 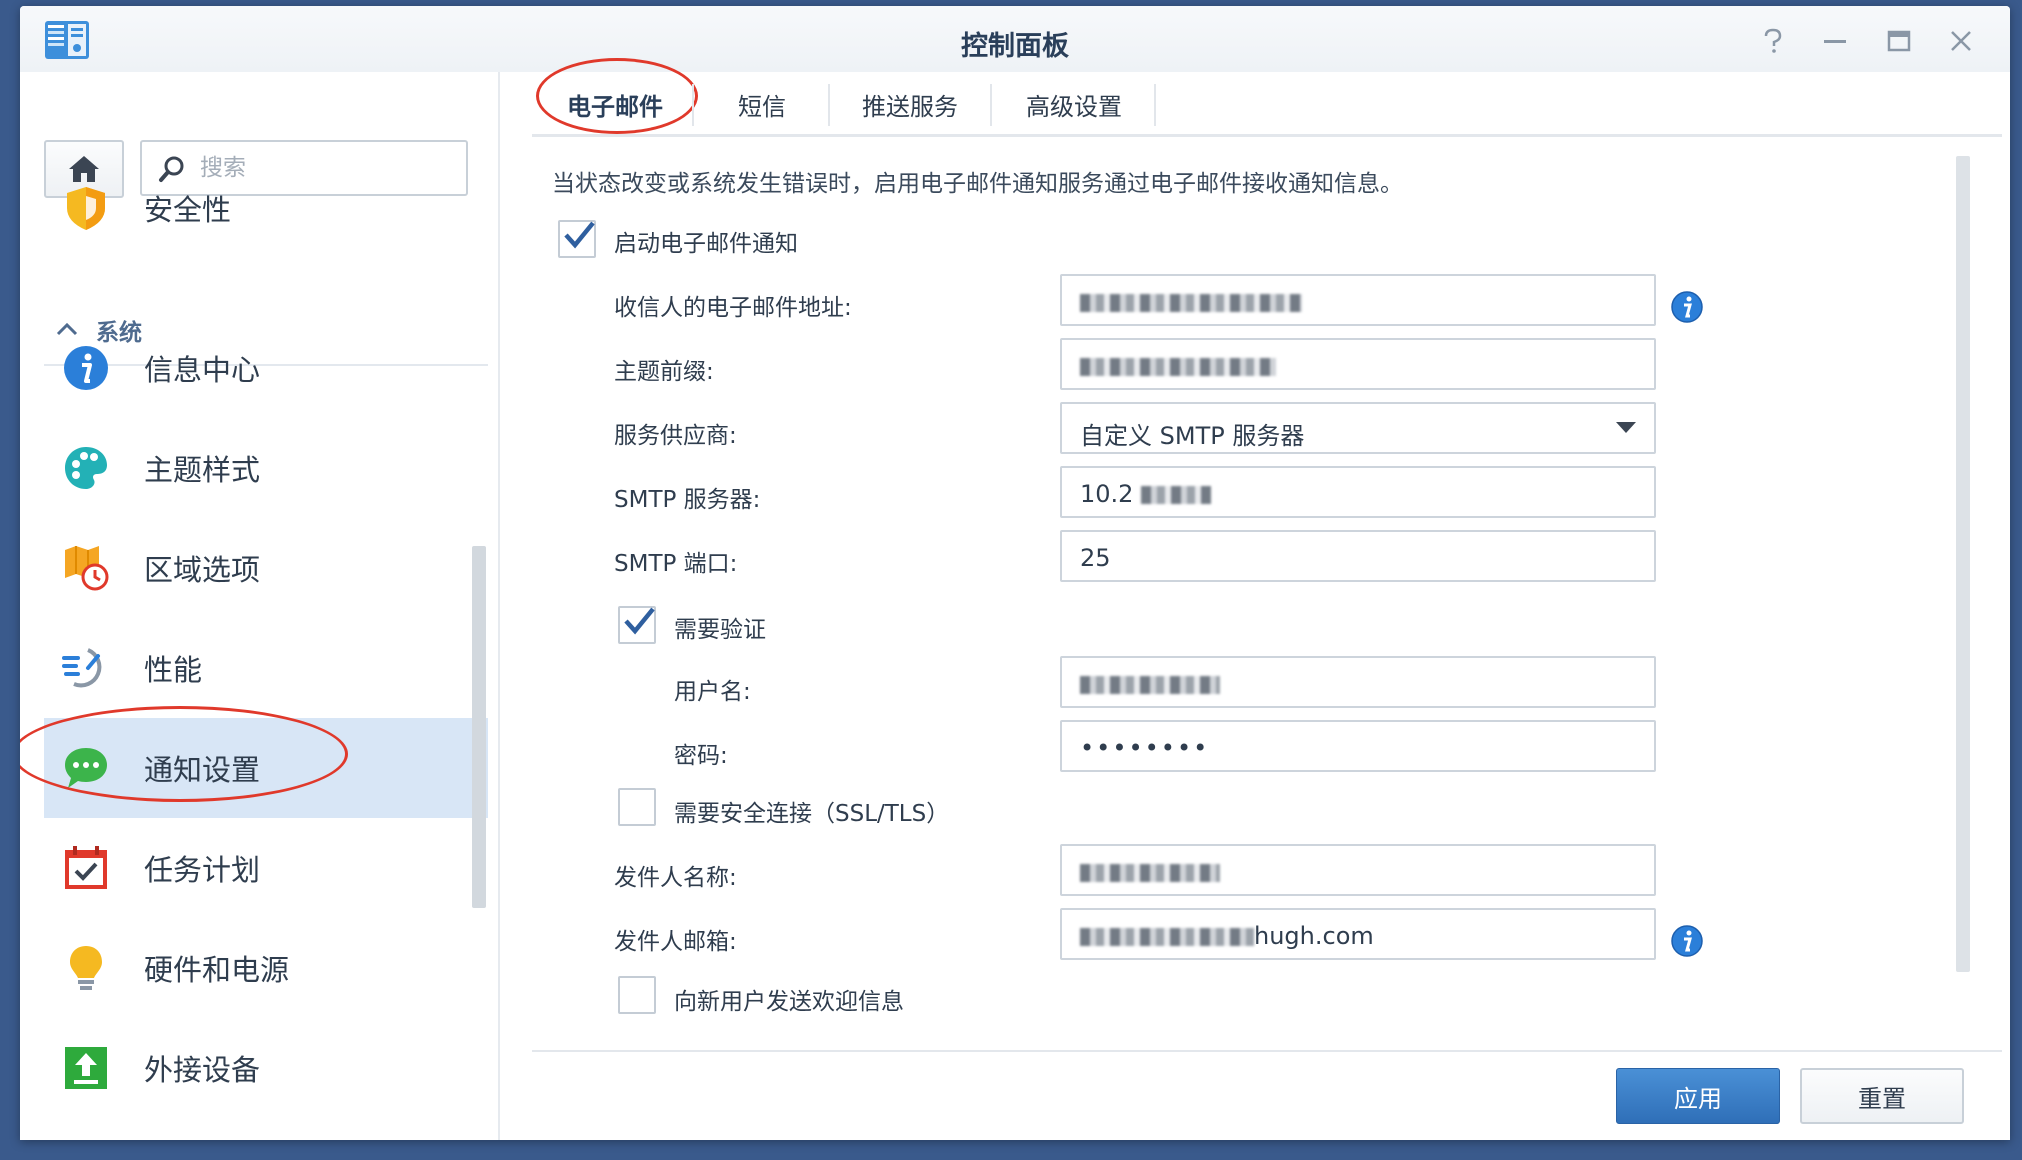 I want to click on sidebar-item-performance: 性能, so click(x=266, y=668).